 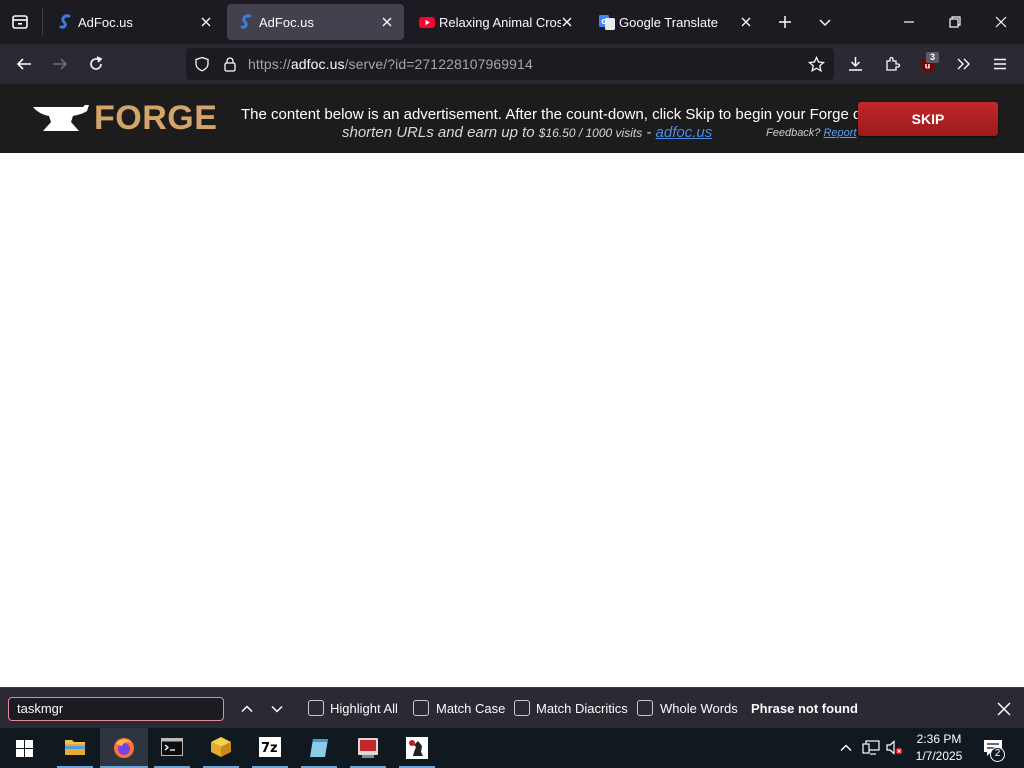 I want to click on lock-icon, so click(x=230, y=64).